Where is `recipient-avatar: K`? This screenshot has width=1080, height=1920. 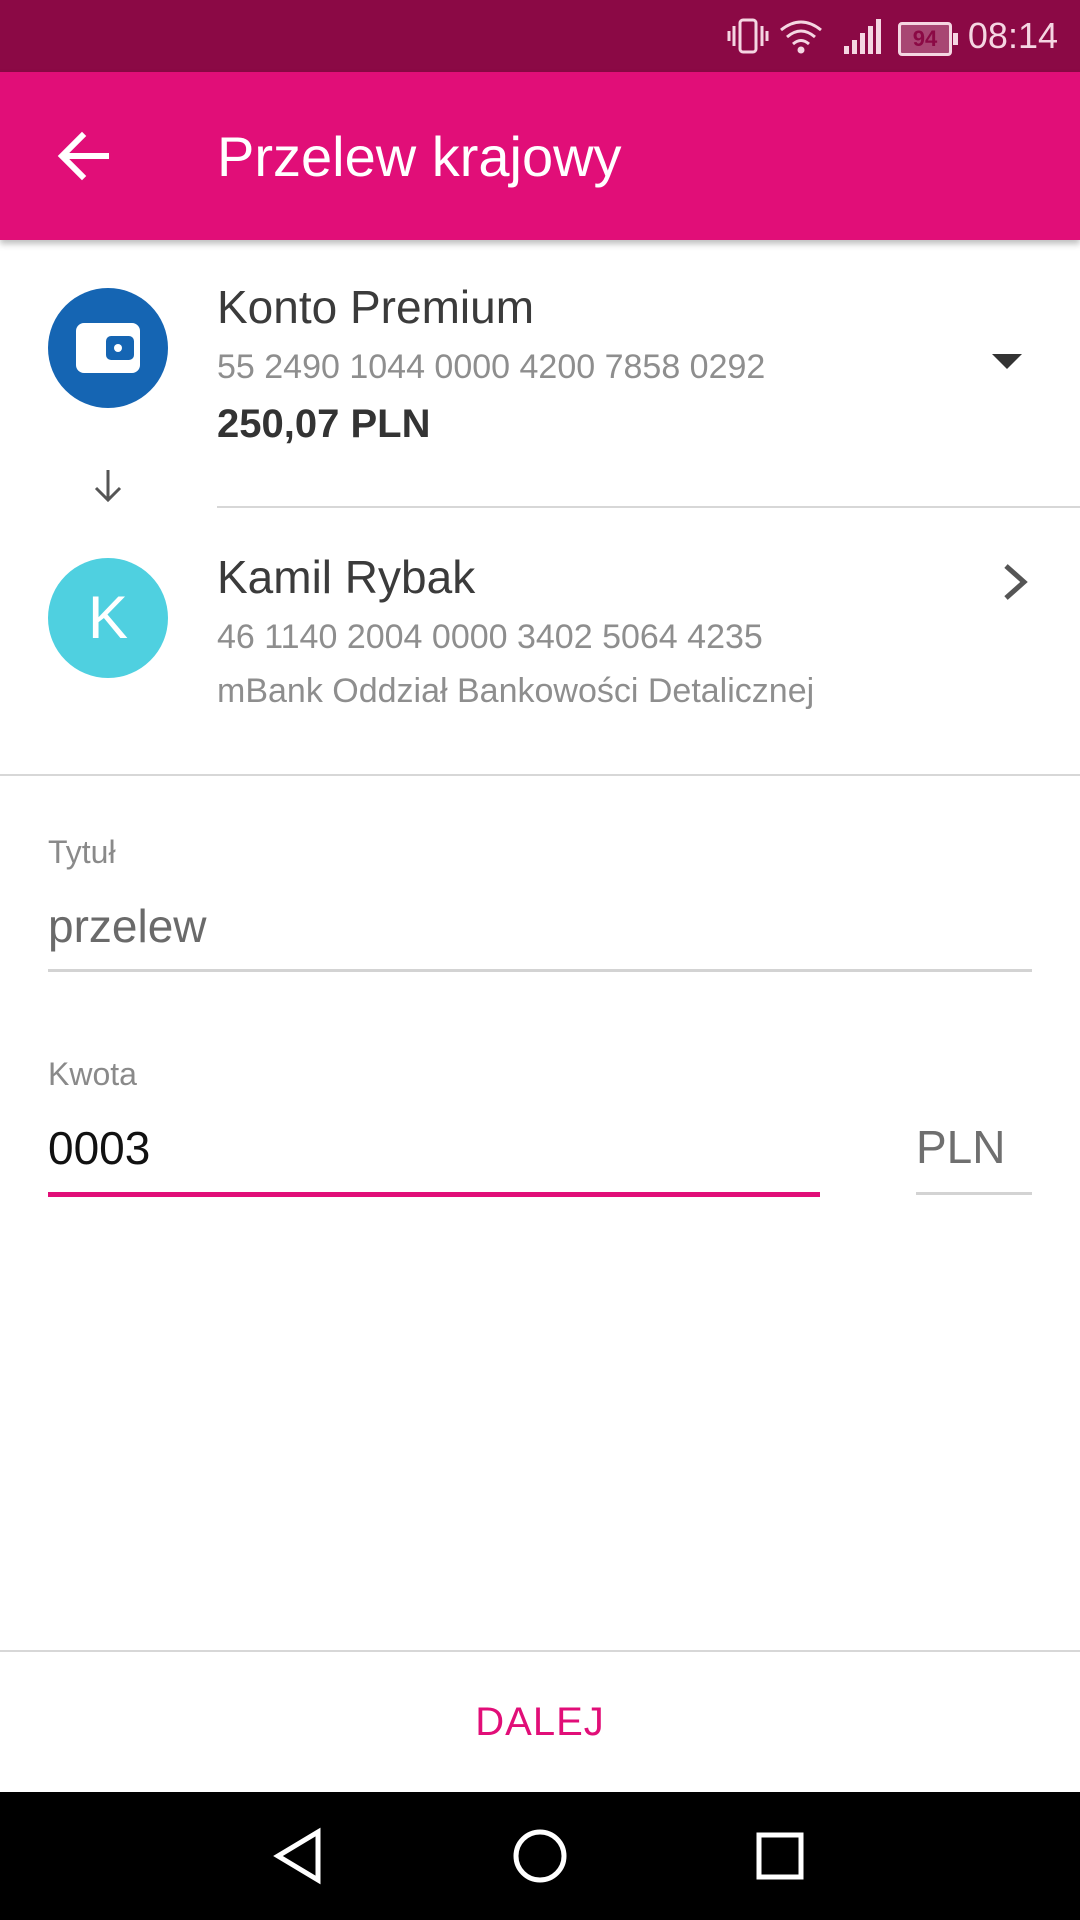
recipient-avatar: K is located at coordinates (108, 618).